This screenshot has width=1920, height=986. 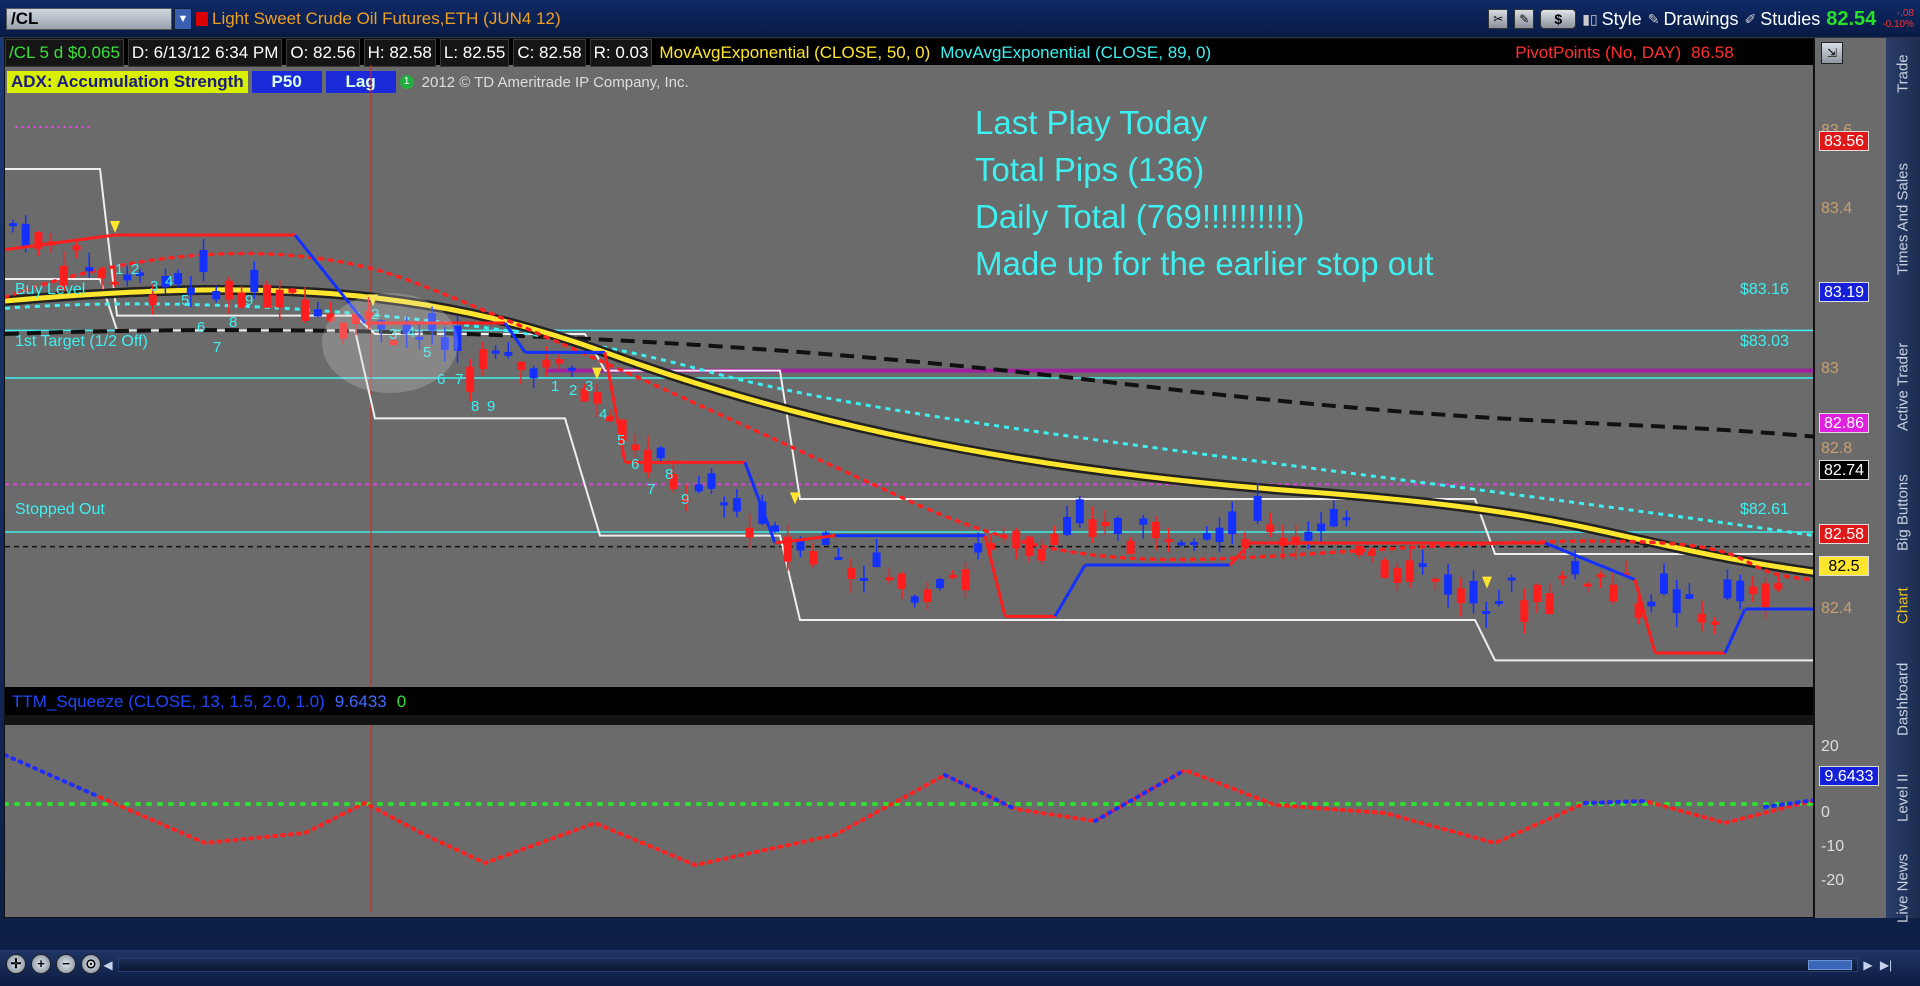 What do you see at coordinates (909, 720) in the screenshot?
I see `panel-separator` at bounding box center [909, 720].